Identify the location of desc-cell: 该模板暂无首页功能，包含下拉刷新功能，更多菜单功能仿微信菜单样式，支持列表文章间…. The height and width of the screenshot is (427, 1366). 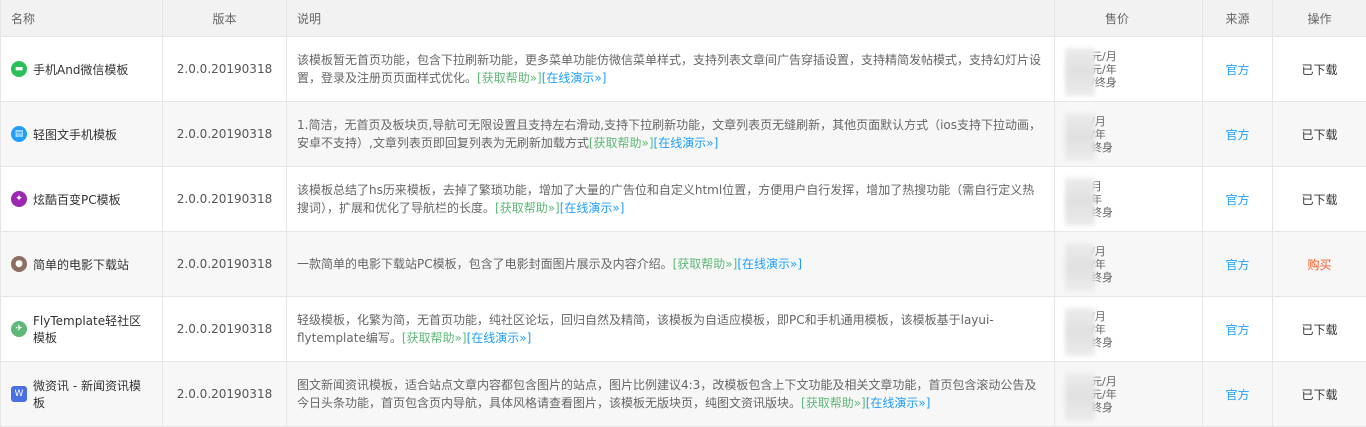
(671, 69).